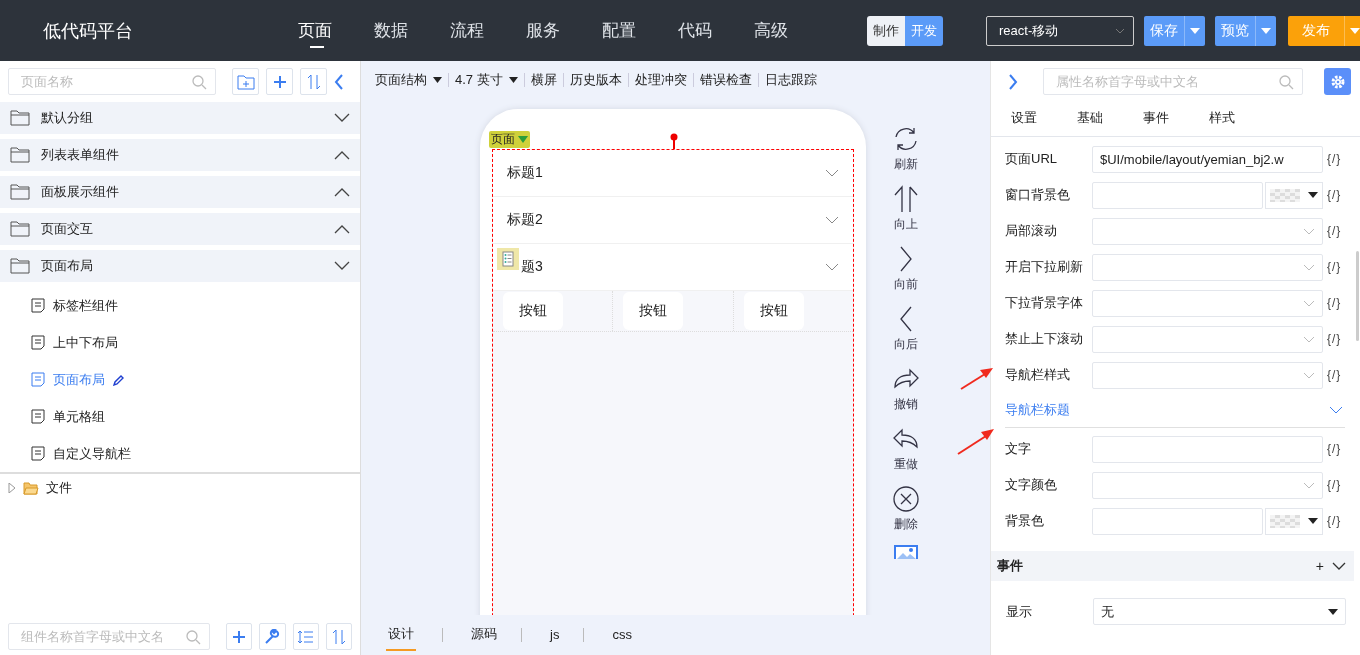 This screenshot has height=655, width=1360. I want to click on toolbar-button: 错误检查, so click(725, 80).